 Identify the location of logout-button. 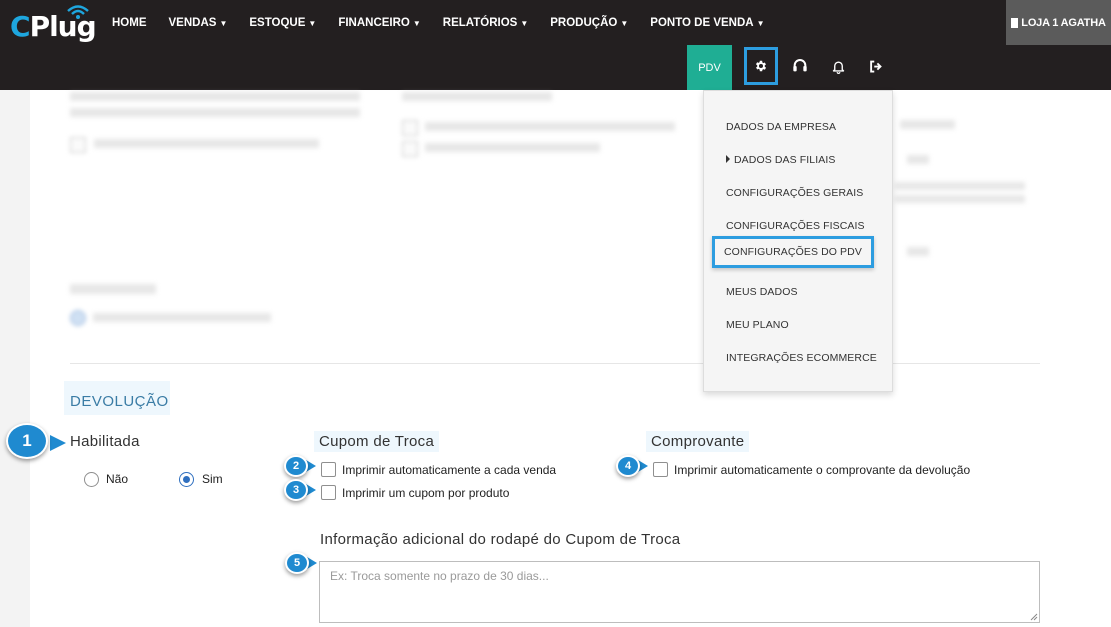
(875, 66).